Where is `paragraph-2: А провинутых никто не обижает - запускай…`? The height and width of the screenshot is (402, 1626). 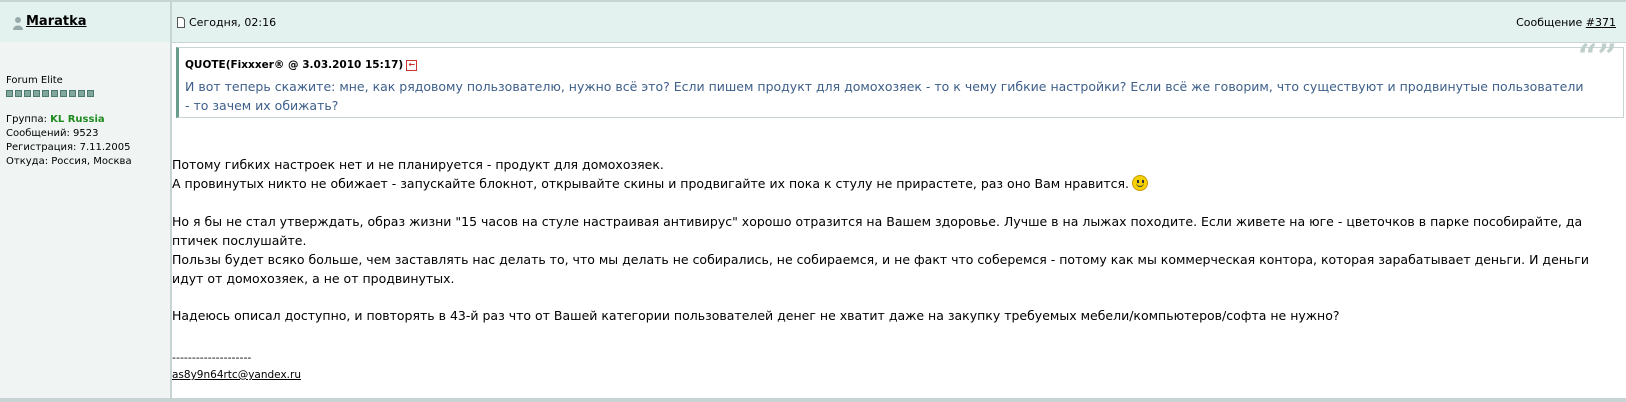 paragraph-2: А провинутых никто не обижает - запускай… is located at coordinates (892, 183).